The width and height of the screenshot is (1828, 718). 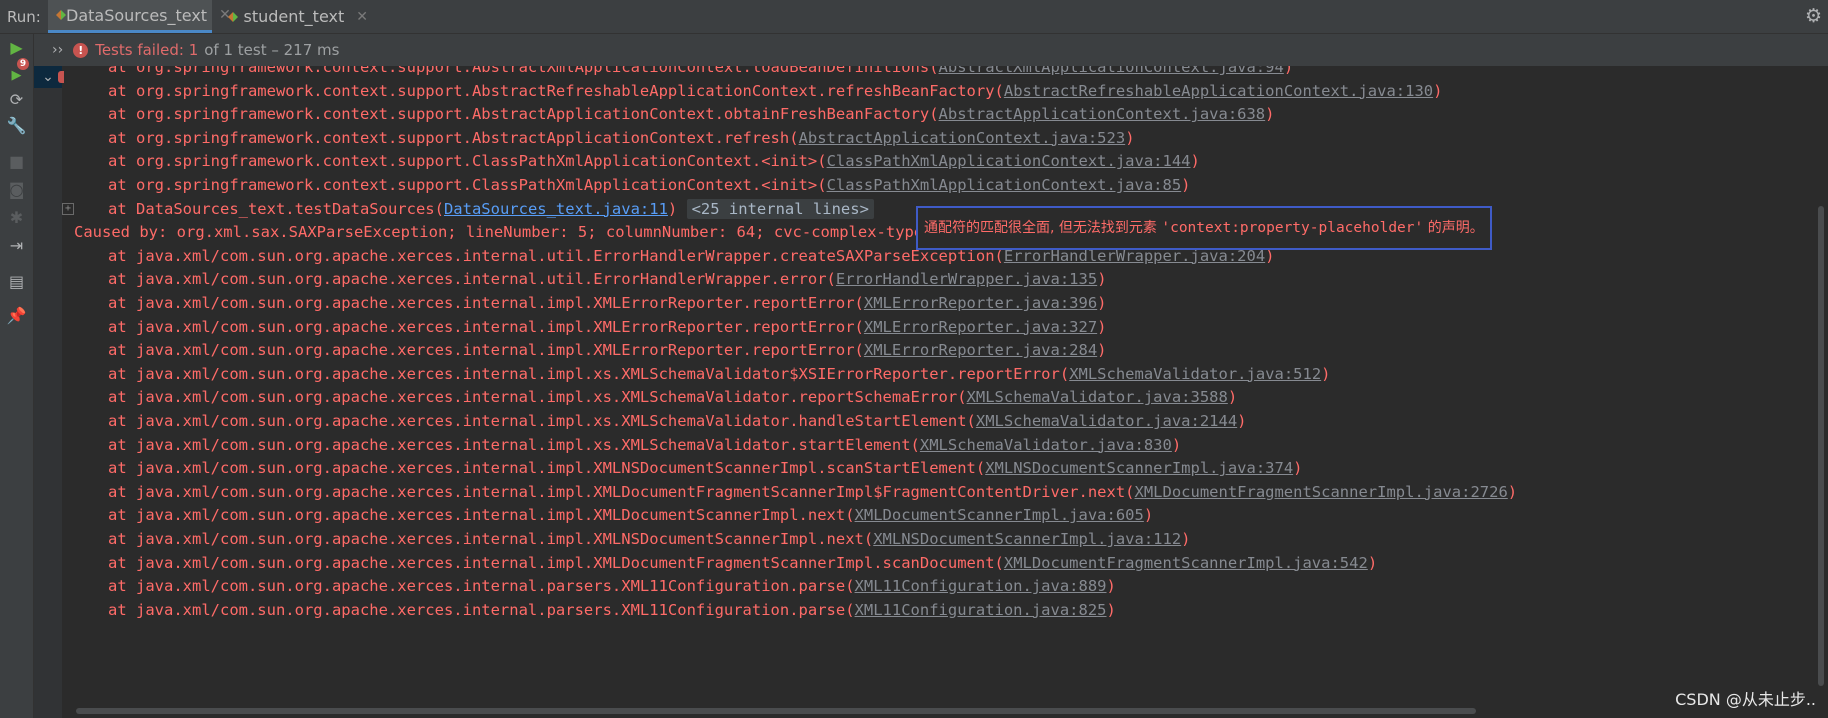 I want to click on source-link: XMLSchemaValidator.java:3588, so click(x=1097, y=397).